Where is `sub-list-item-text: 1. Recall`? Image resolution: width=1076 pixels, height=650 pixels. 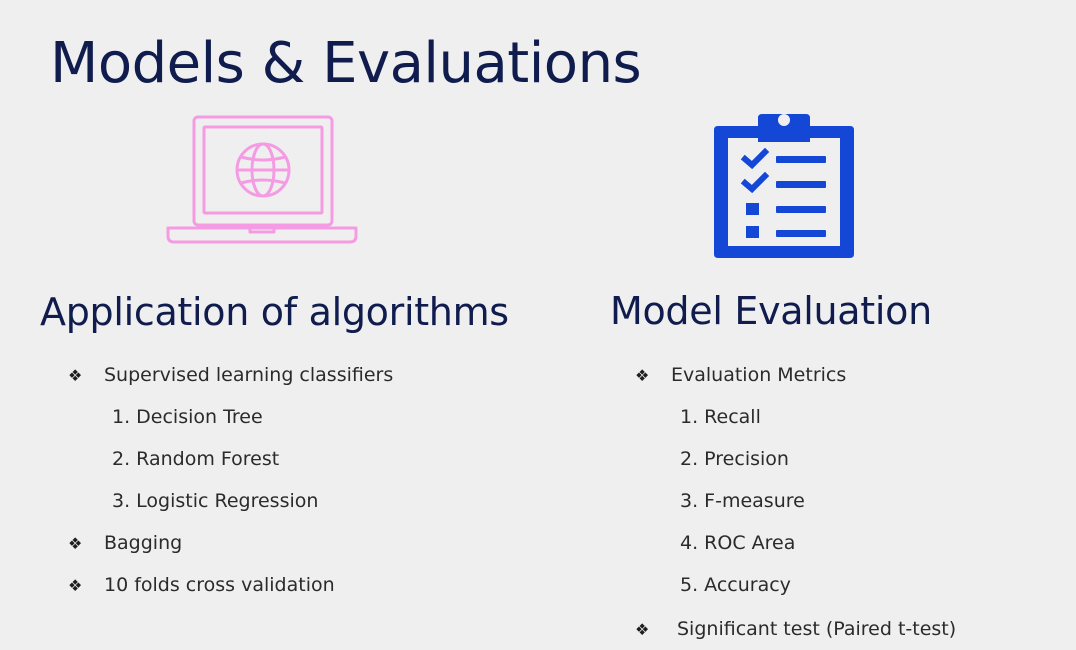
sub-list-item-text: 1. Recall is located at coordinates (720, 417).